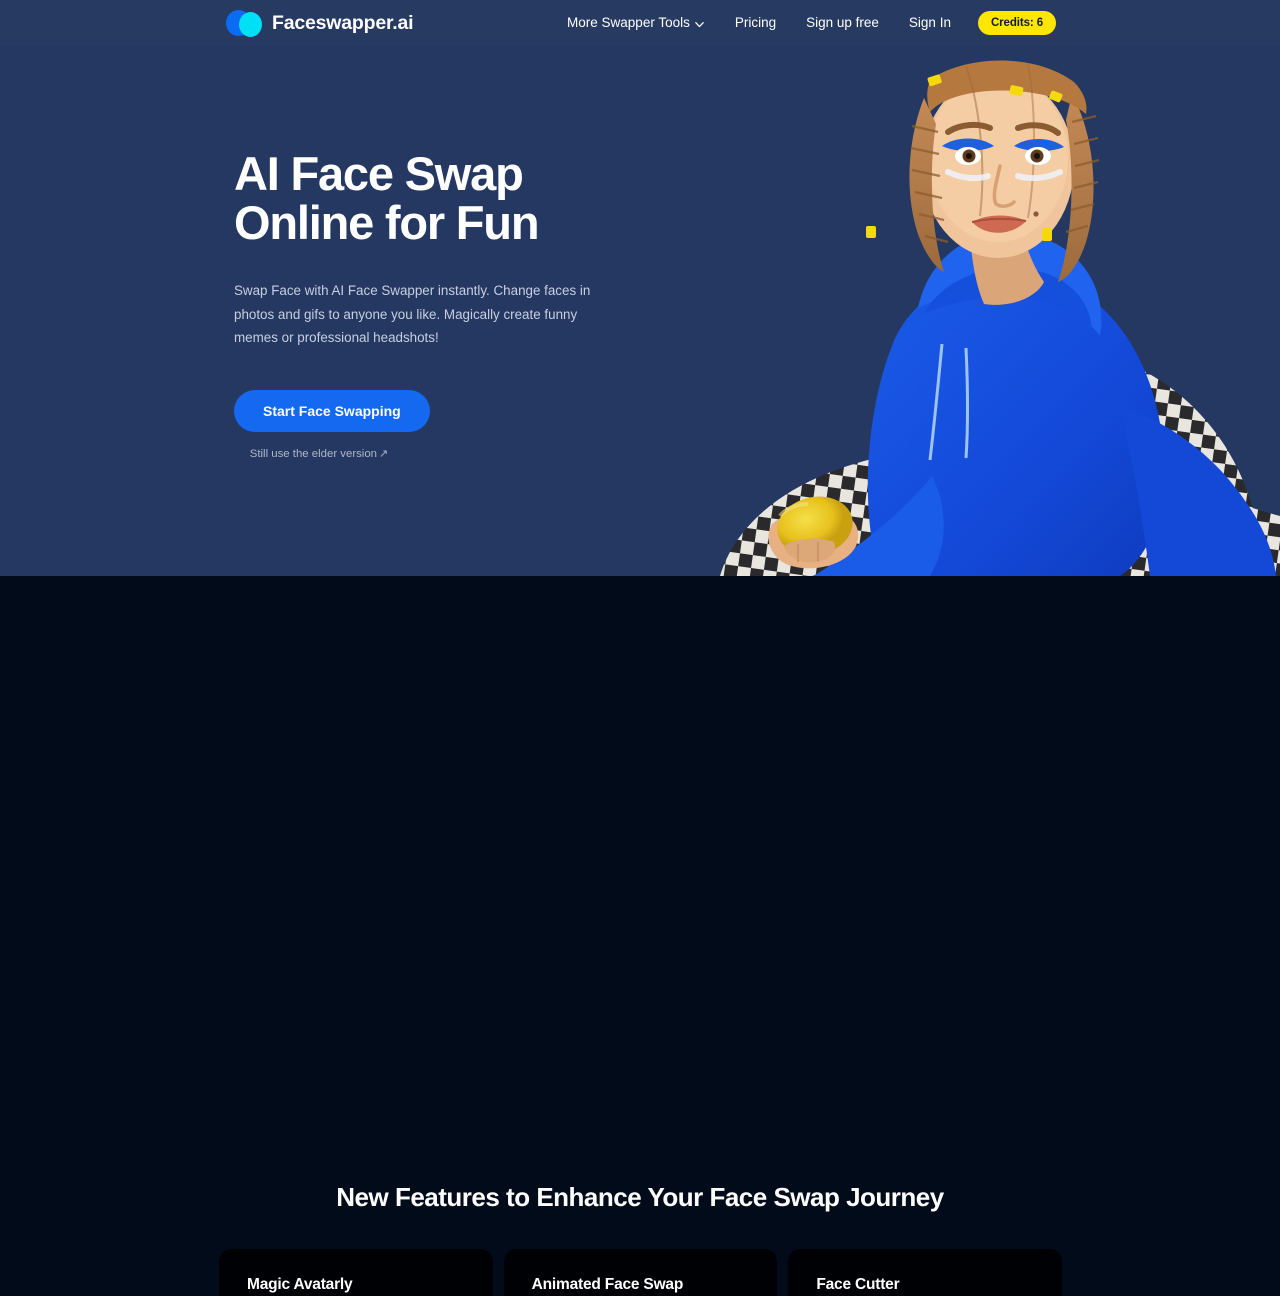  Describe the element at coordinates (699, 24) in the screenshot. I see `chevron-down-icon` at that location.